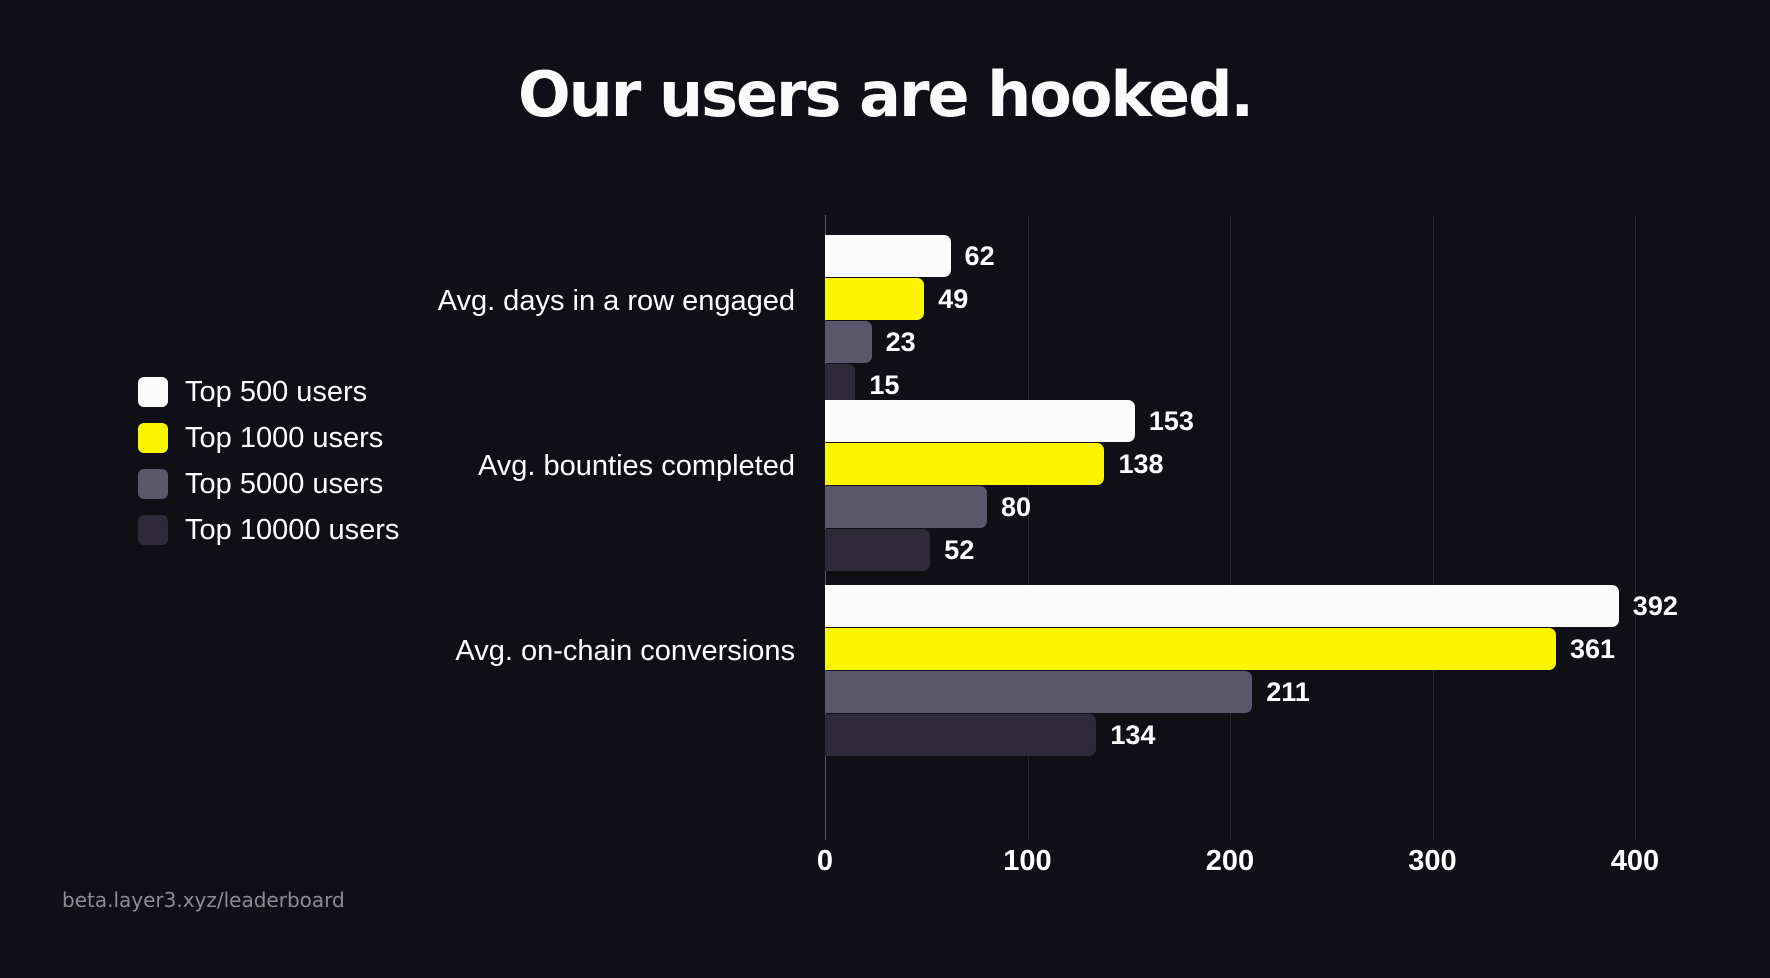 The height and width of the screenshot is (978, 1770). Describe the element at coordinates (979, 256) in the screenshot. I see `bar-value-label: 62` at that location.